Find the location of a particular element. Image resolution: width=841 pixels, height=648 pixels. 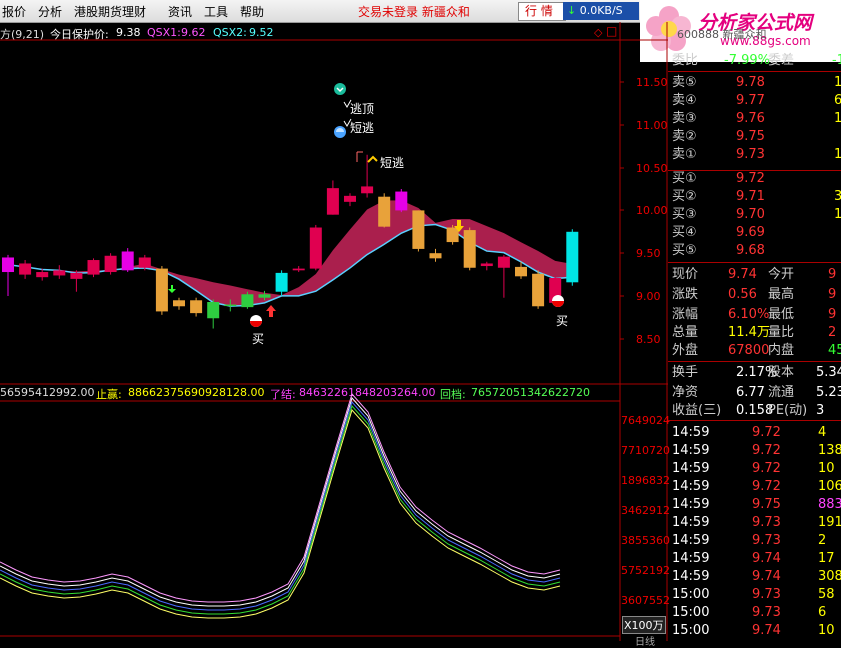

stat-row: 现价 9.74 今开 9 is located at coordinates (754, 275).